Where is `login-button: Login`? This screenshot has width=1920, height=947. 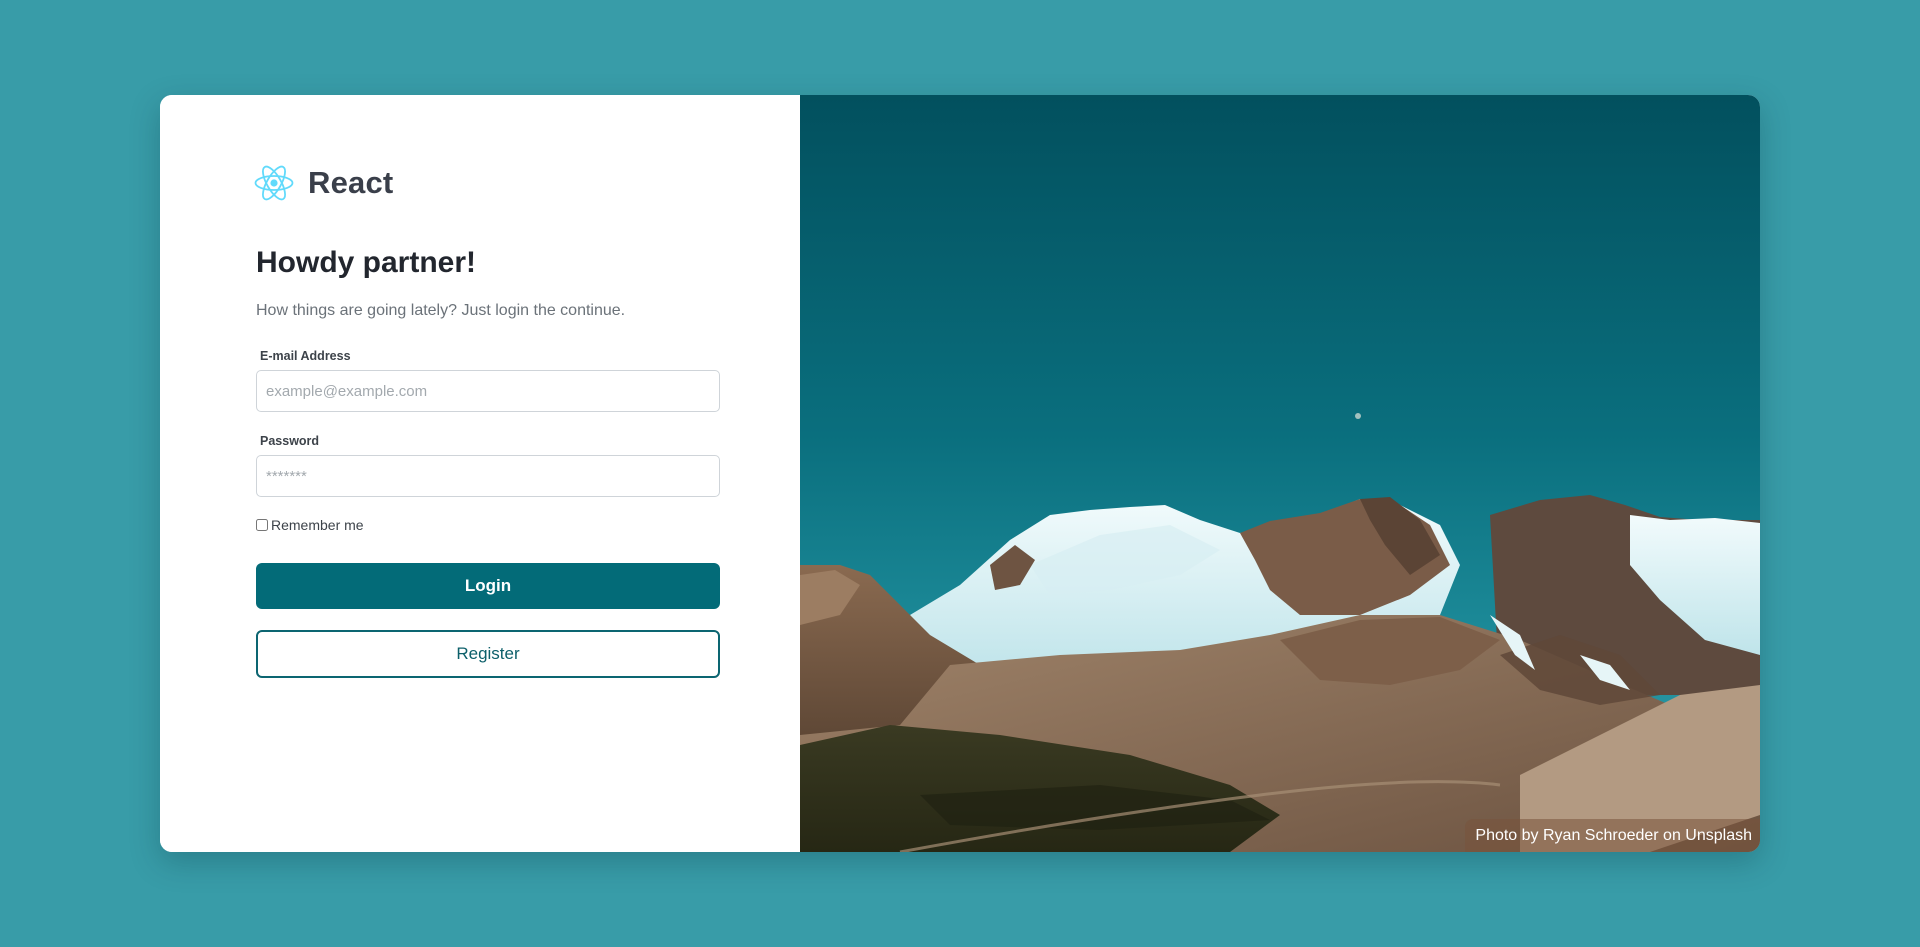 login-button: Login is located at coordinates (488, 586).